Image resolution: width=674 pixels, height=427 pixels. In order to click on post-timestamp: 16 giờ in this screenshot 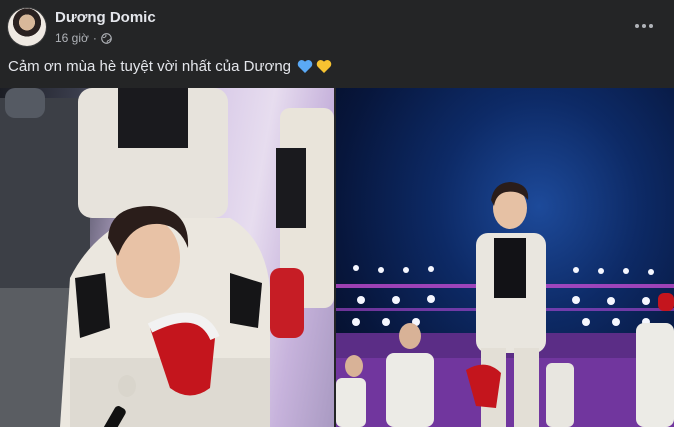, I will do `click(72, 38)`.